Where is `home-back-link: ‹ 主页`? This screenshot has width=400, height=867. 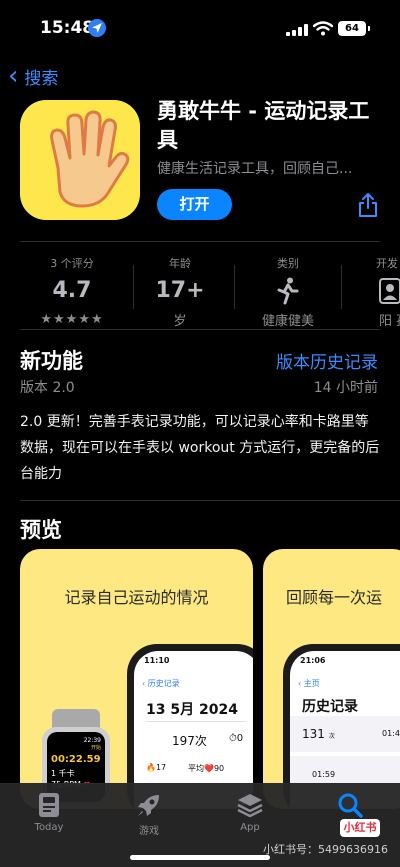
home-back-link: ‹ 主页 is located at coordinates (309, 683).